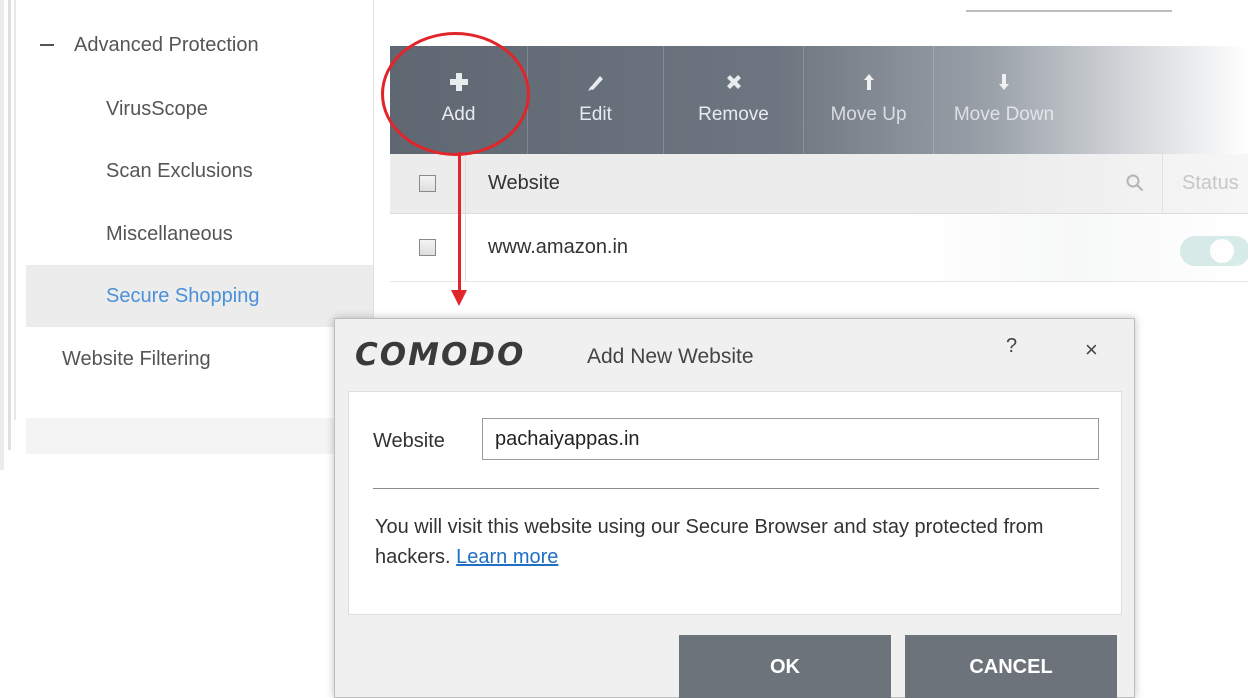  Describe the element at coordinates (734, 100) in the screenshot. I see `remove-button: Remove` at that location.